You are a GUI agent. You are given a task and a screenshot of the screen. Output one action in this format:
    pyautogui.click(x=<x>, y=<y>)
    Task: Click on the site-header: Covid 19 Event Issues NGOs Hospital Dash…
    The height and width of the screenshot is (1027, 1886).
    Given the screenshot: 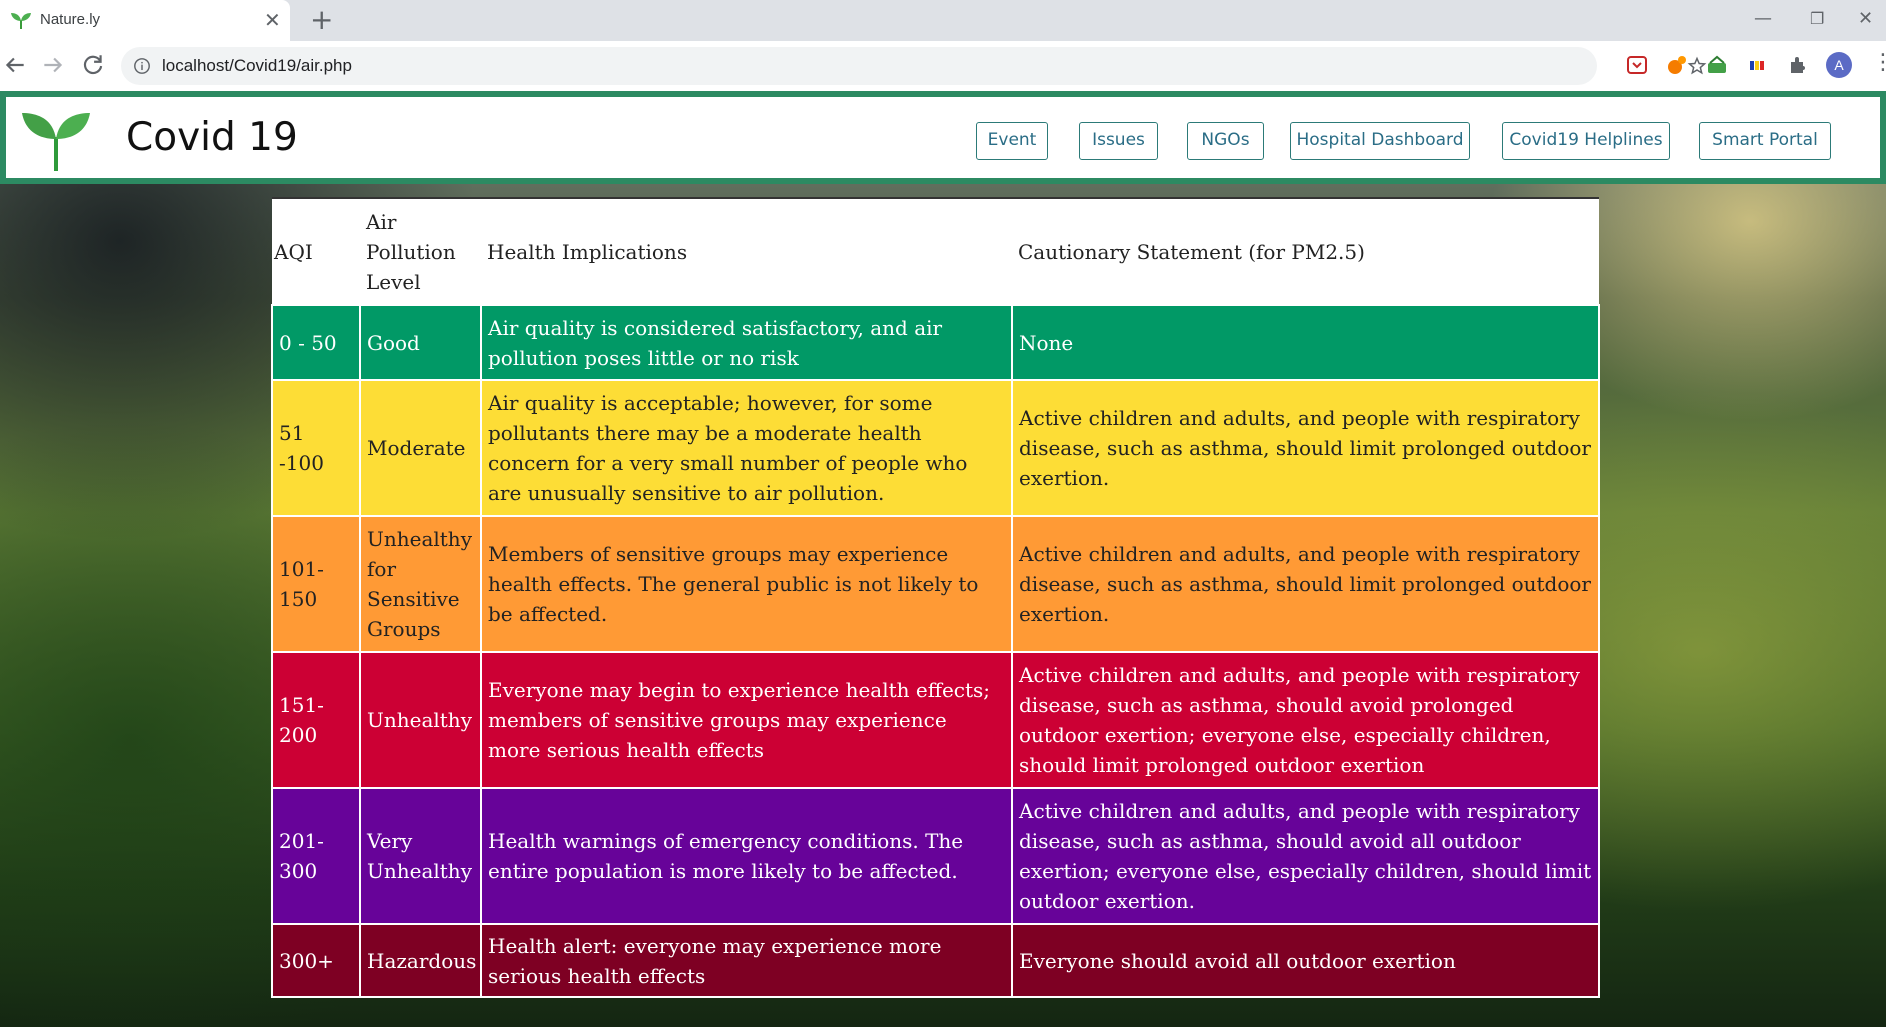 What is the action you would take?
    pyautogui.click(x=943, y=137)
    